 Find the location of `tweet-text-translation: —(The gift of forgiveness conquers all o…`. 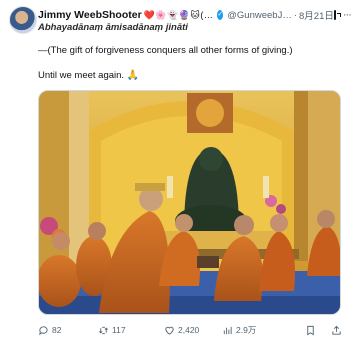

tweet-text-translation: —(The gift of forgiveness conquers all o… is located at coordinates (165, 50).